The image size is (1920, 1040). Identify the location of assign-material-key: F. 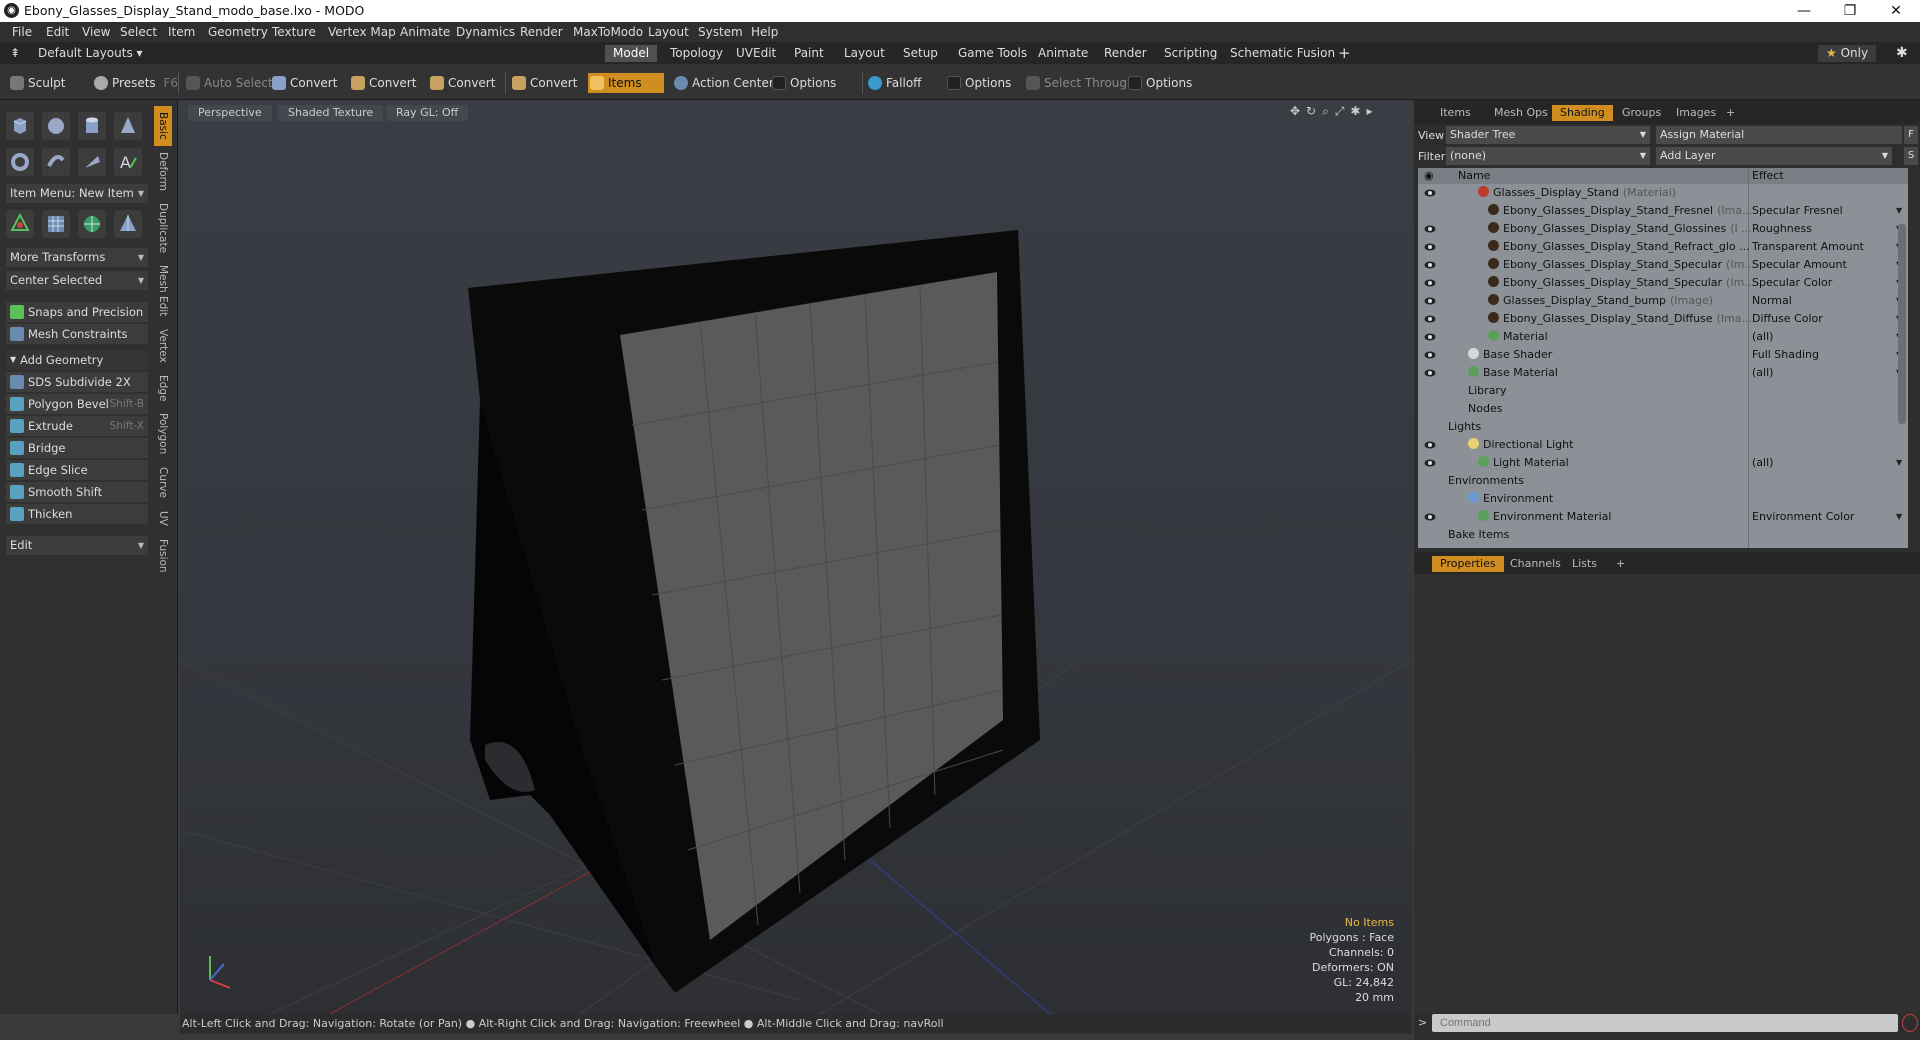
(1911, 135).